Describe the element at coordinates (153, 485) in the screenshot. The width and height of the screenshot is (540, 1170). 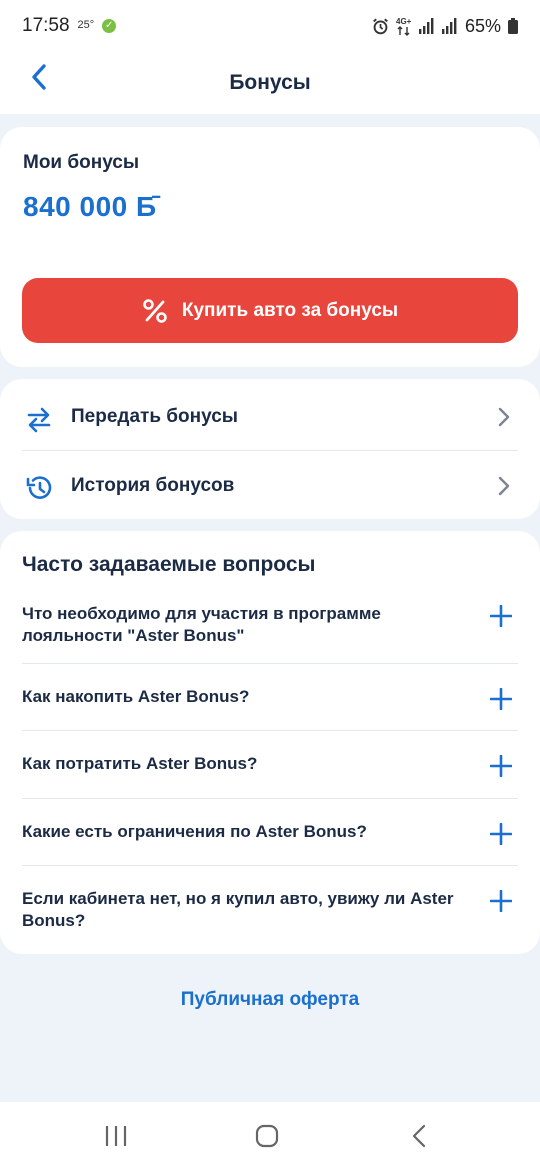
I see `bonus-history-label: История бонусов` at that location.